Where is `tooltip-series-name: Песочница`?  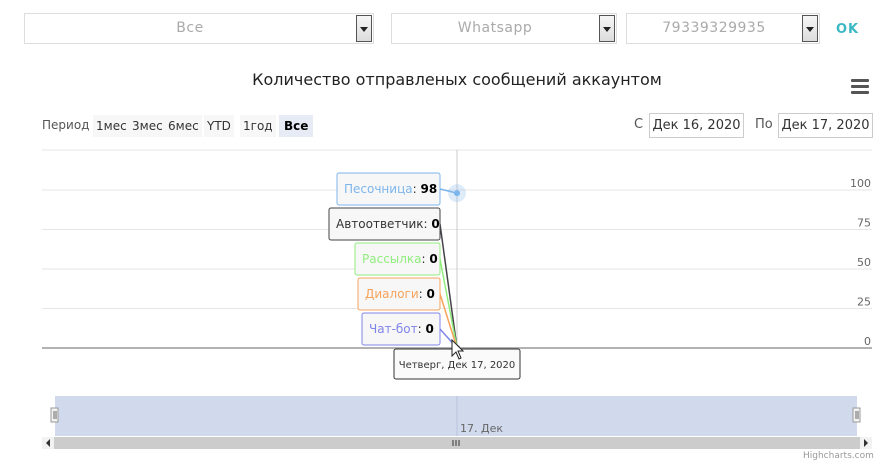 tooltip-series-name: Песочница is located at coordinates (378, 189).